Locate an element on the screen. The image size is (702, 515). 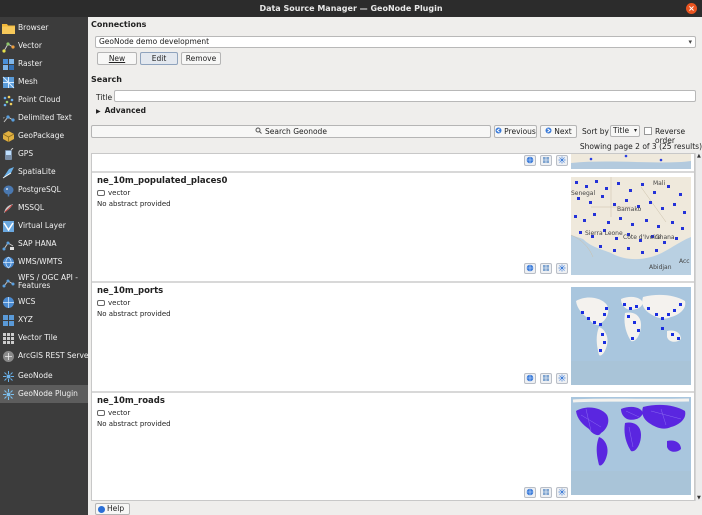
wms-icon is located at coordinates (8, 262).